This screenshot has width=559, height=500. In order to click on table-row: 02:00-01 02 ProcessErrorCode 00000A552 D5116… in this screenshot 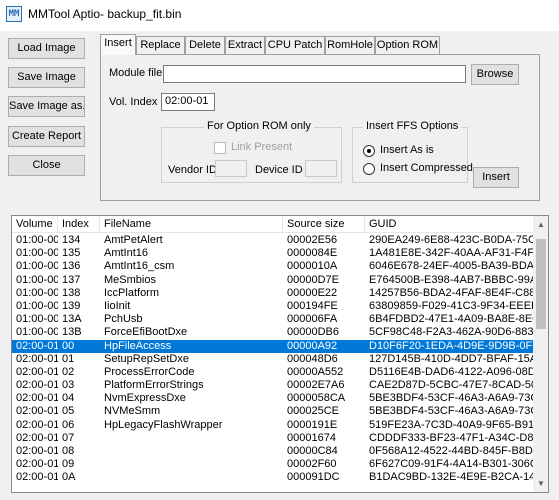, I will do `click(272, 372)`.